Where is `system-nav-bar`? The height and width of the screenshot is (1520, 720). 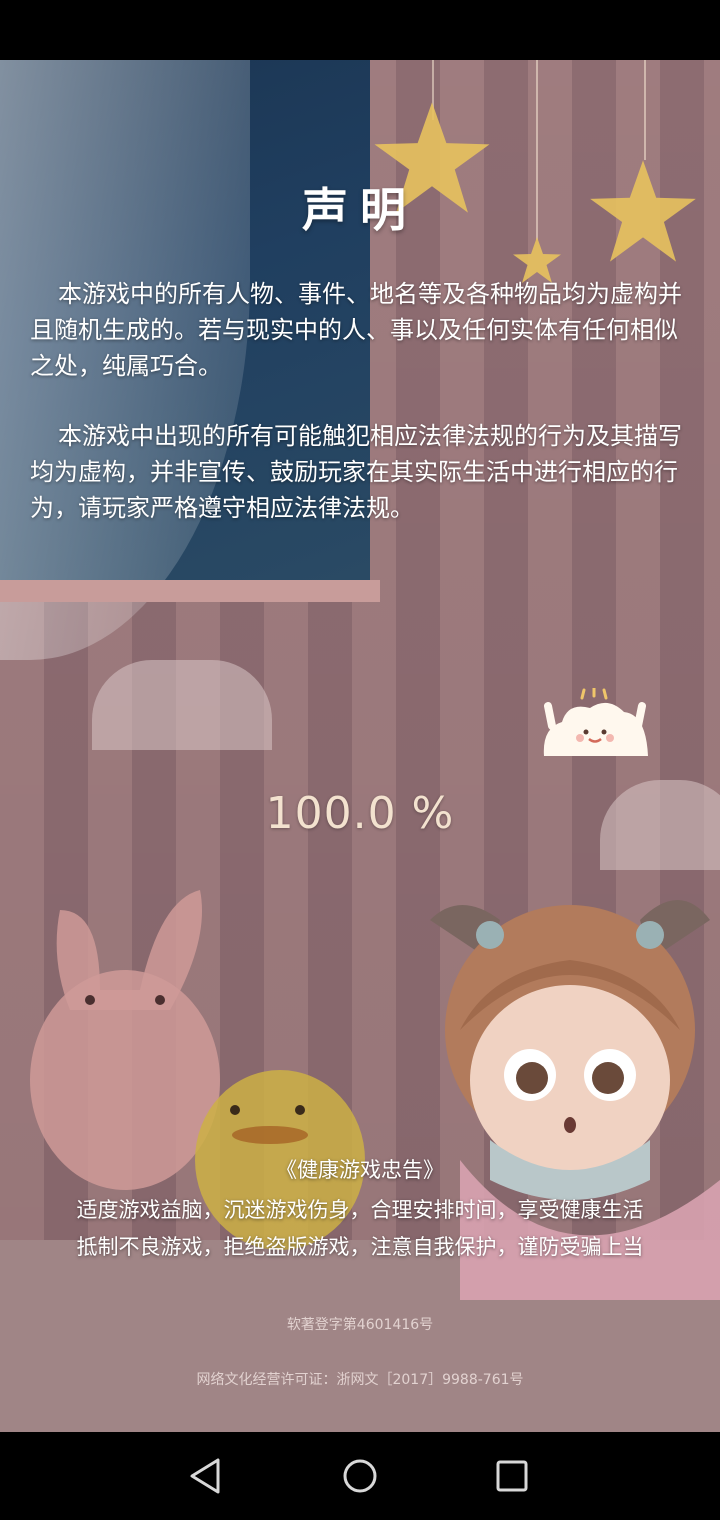
system-nav-bar is located at coordinates (360, 1476).